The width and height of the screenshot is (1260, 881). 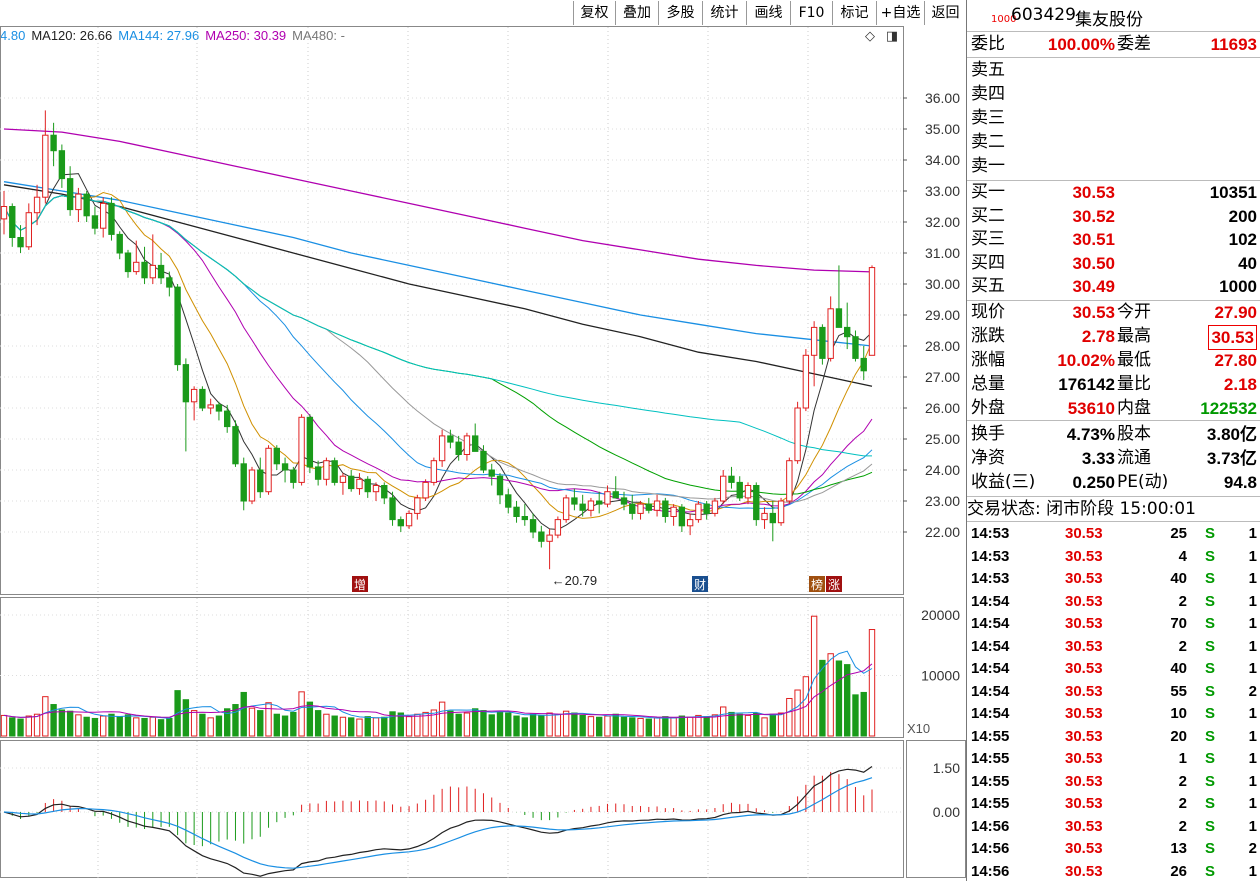 What do you see at coordinates (1113, 70) in the screenshot?
I see `sell-row: 卖五` at bounding box center [1113, 70].